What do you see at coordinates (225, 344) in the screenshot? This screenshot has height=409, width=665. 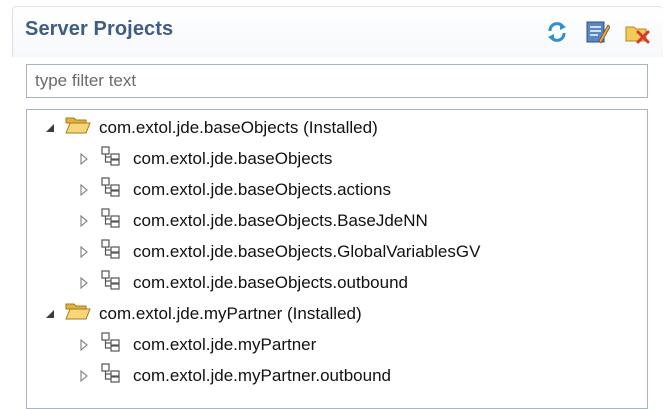 I see `tree-package-label: com.extol.jde.myPartner` at bounding box center [225, 344].